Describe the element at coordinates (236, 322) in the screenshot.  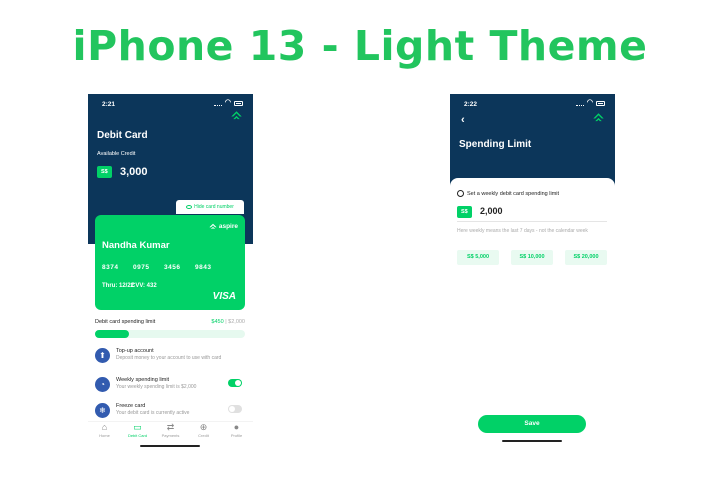
I see `spending-total: $2,000` at that location.